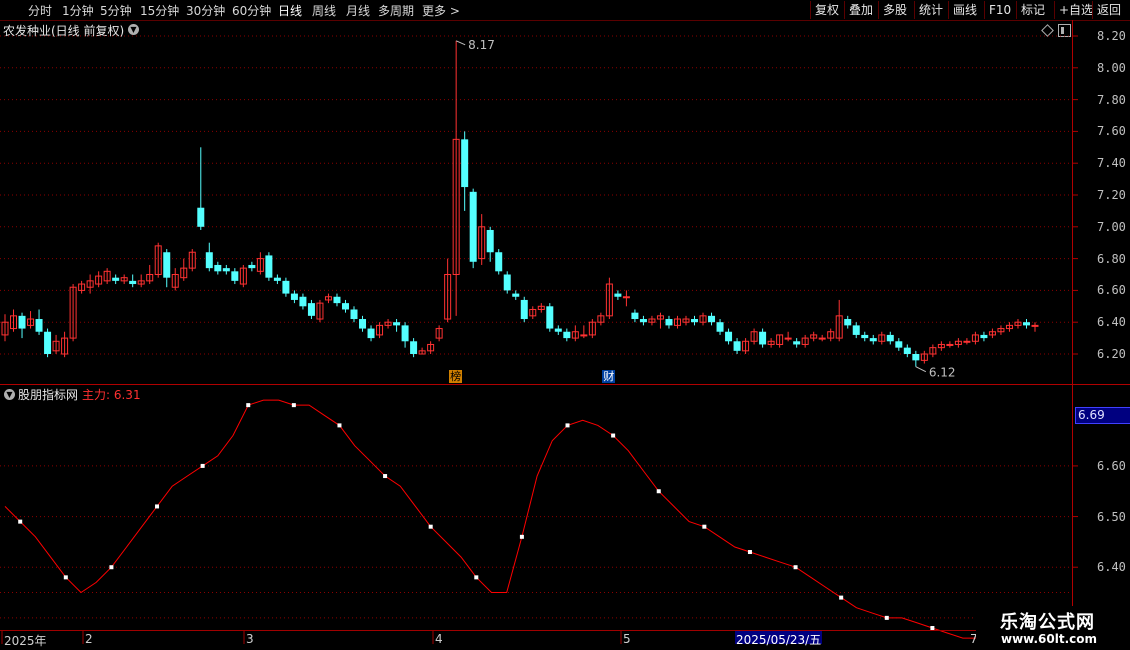  What do you see at coordinates (481, 45) in the screenshot?
I see `high-annotation: 8.17` at bounding box center [481, 45].